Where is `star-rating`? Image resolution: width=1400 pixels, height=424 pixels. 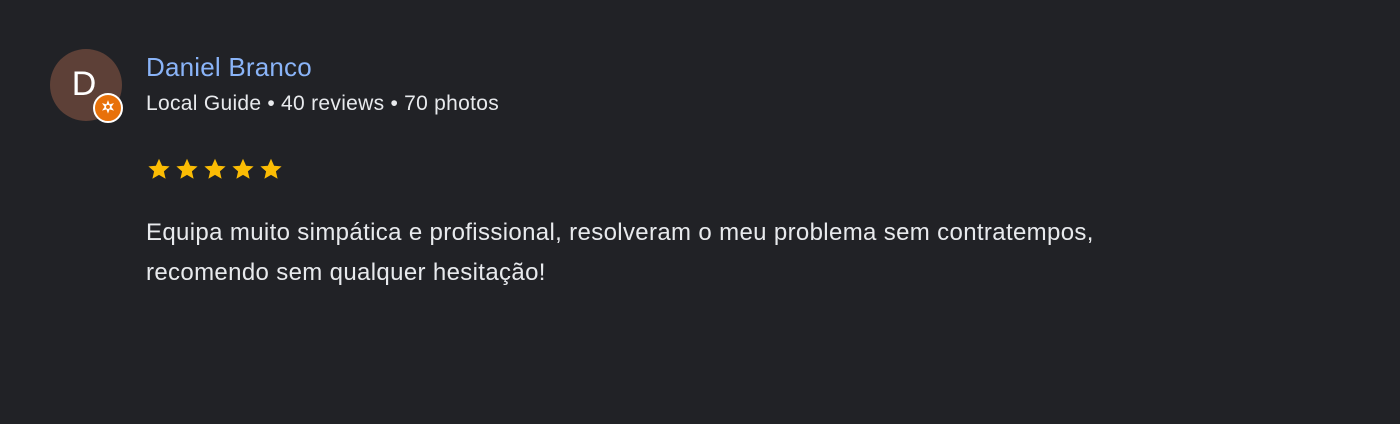
star-rating is located at coordinates (215, 169).